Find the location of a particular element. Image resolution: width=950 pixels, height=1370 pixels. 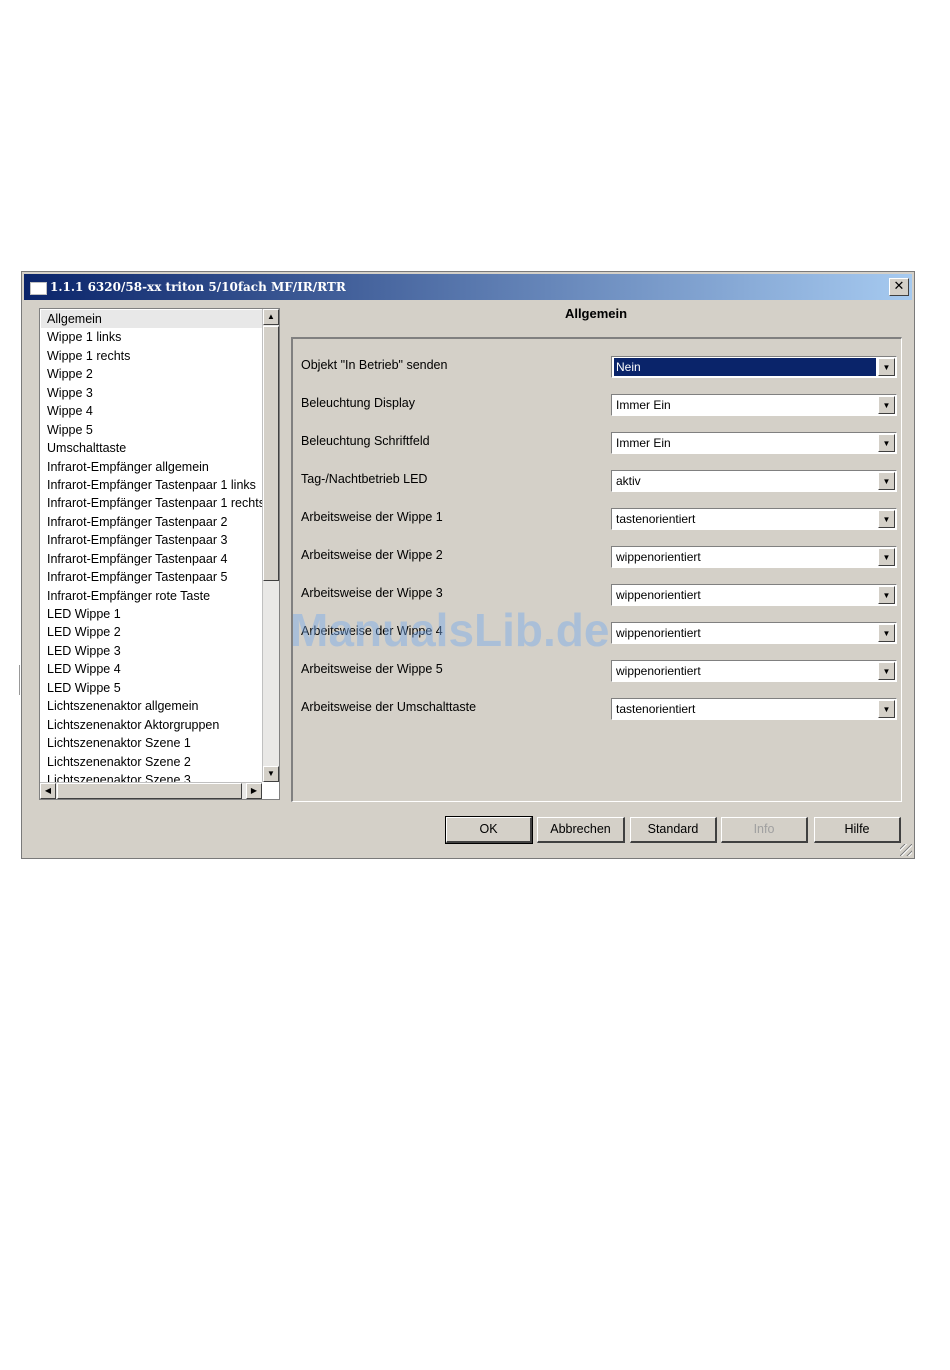

list-item: Infrarot-Empfänger Tastenpaar 3 is located at coordinates (152, 540).